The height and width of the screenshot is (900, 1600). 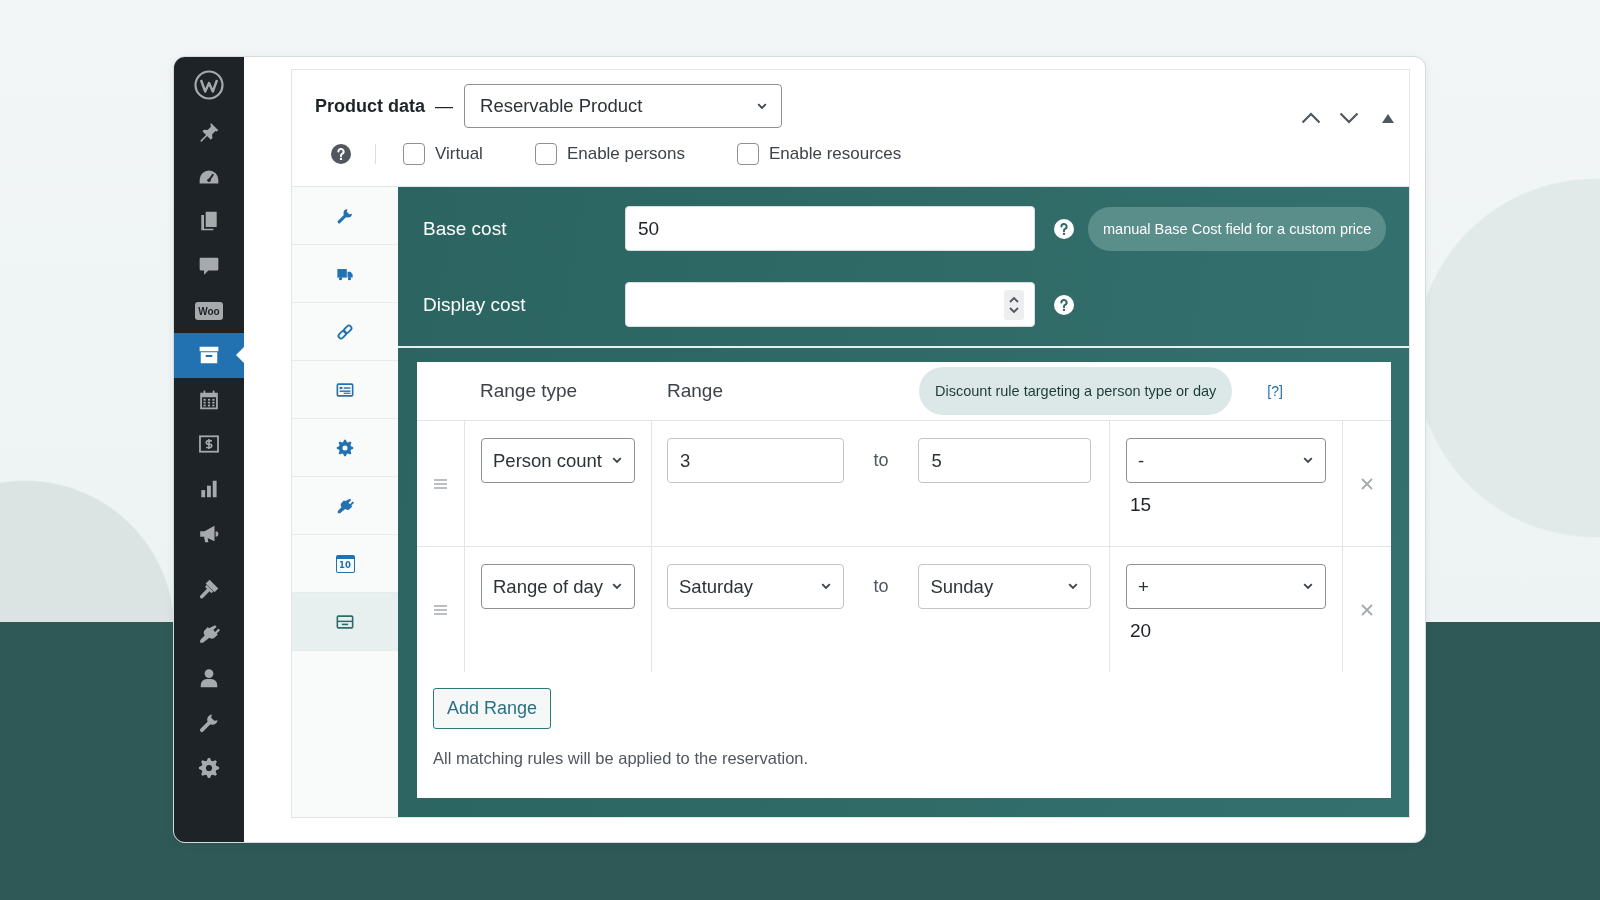 I want to click on number-field: 3, so click(x=755, y=460).